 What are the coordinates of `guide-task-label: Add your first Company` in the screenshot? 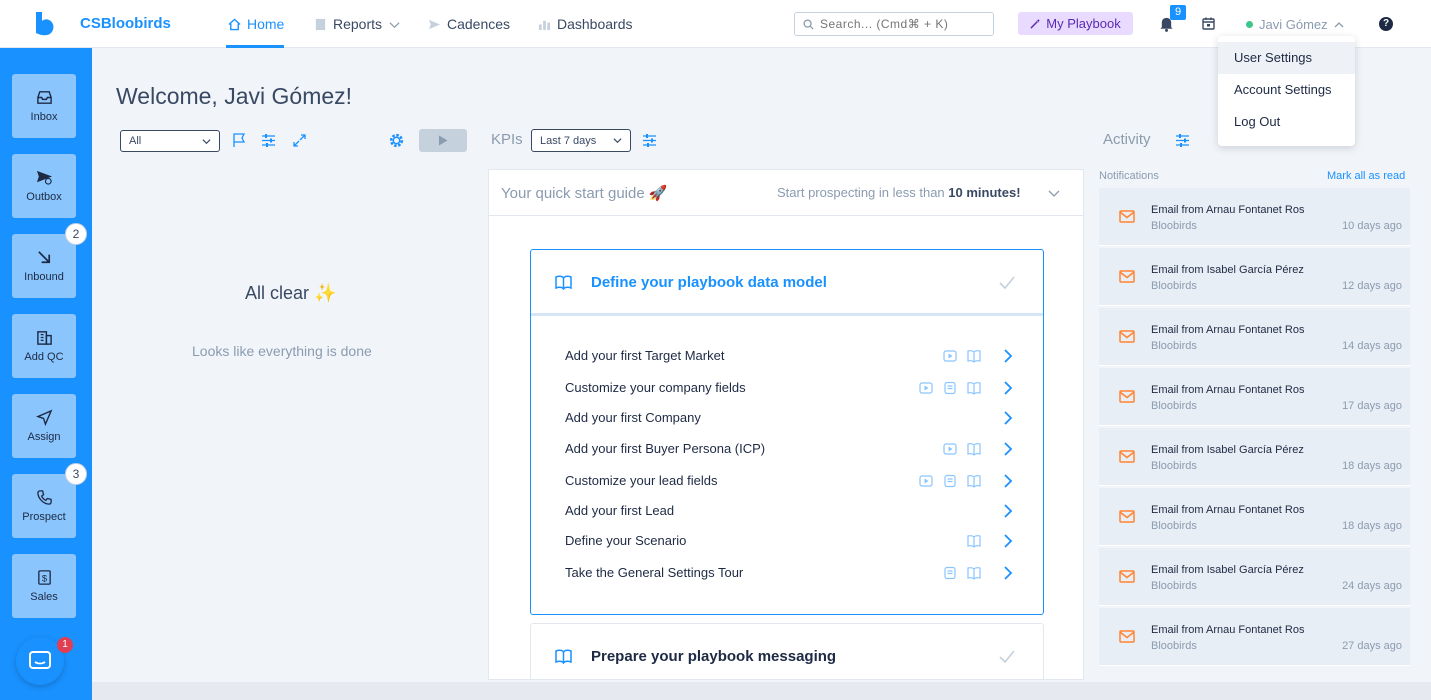 It's located at (633, 417).